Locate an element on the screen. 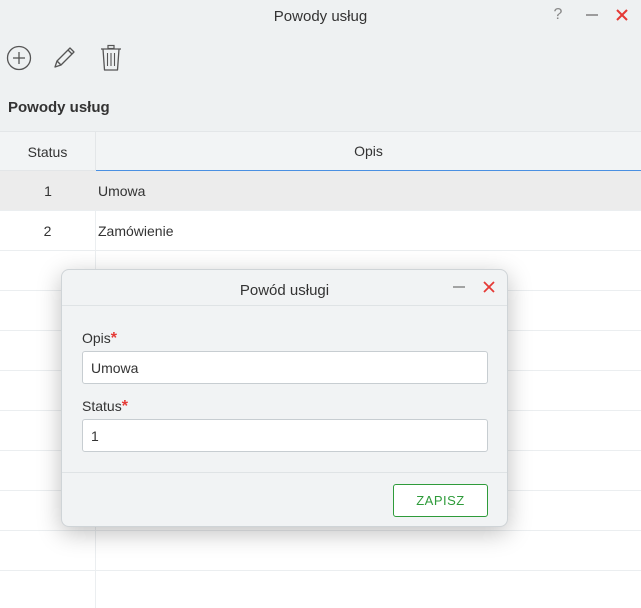 The image size is (641, 608). opis-label: Opis* is located at coordinates (99, 339).